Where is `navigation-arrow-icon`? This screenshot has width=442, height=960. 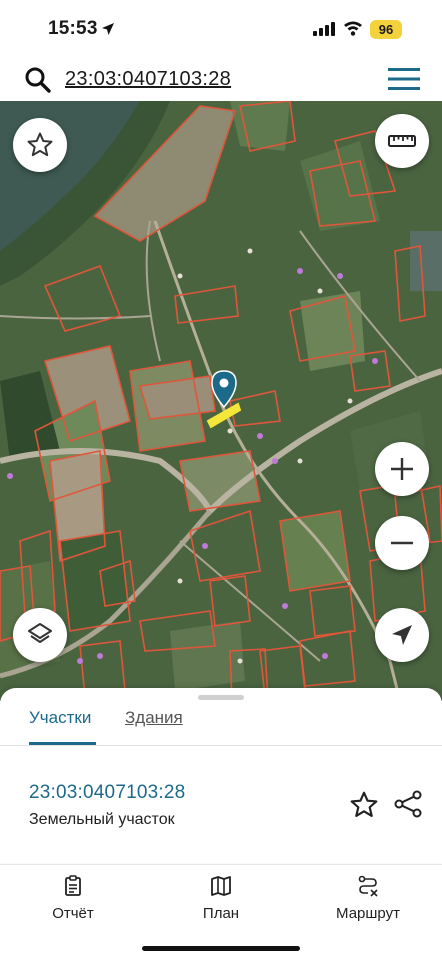 navigation-arrow-icon is located at coordinates (402, 635).